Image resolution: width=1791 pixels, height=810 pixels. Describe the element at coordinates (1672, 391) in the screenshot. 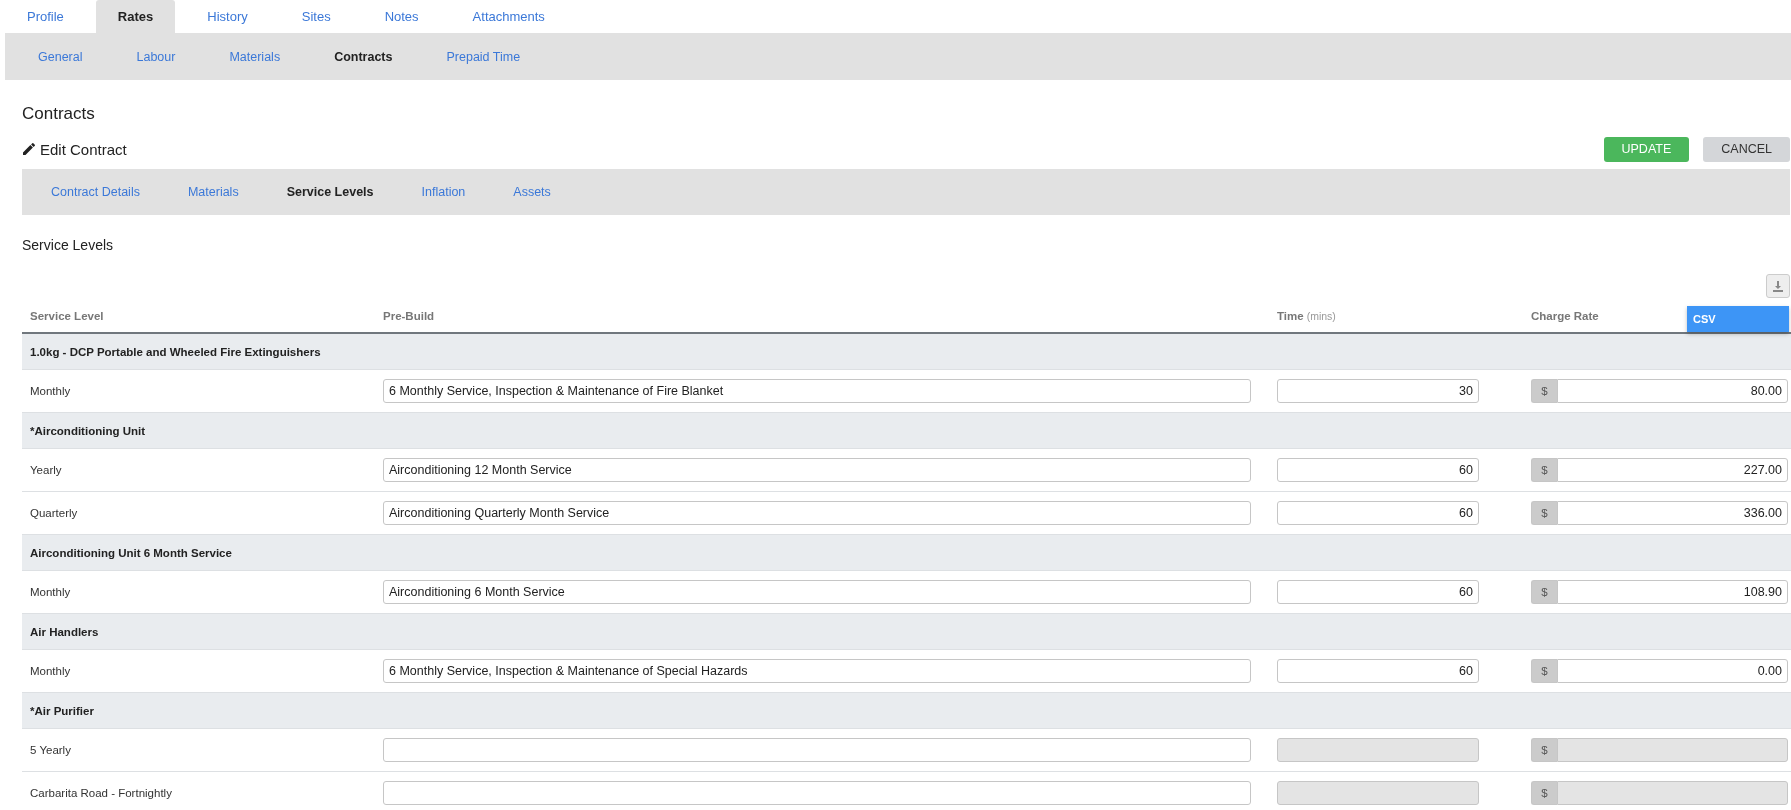

I see `charge-rate-field: 80.00` at that location.